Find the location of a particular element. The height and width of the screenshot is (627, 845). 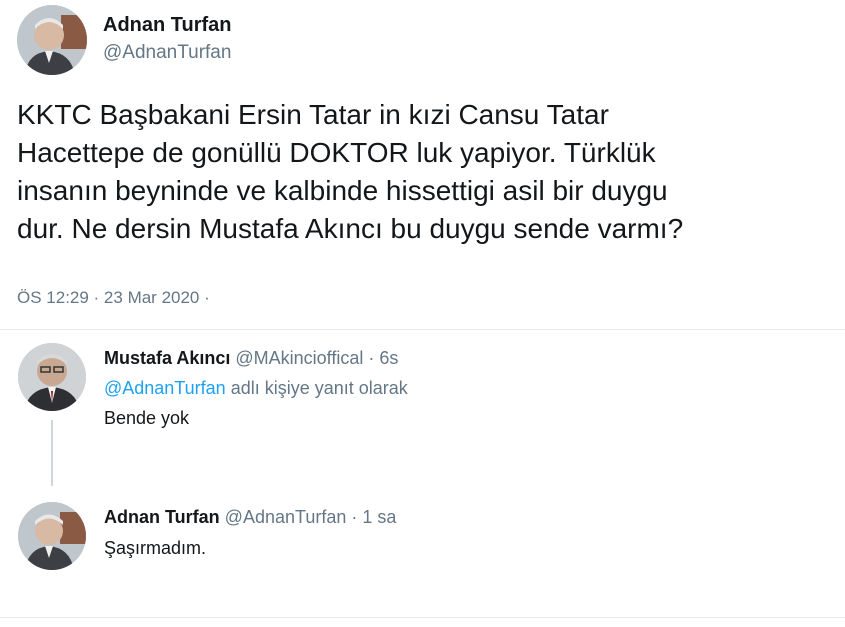

reply-to-mention-link: @AdnanTurfan is located at coordinates (165, 388).